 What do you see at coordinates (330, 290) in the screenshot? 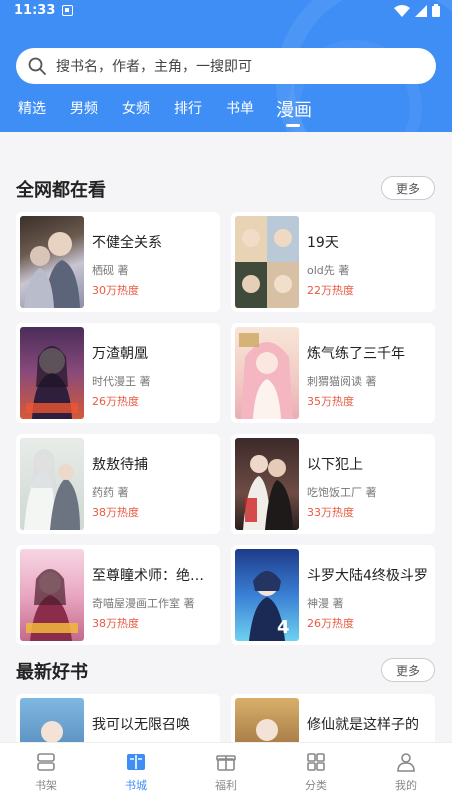
I see `book-heat: 22万热度` at bounding box center [330, 290].